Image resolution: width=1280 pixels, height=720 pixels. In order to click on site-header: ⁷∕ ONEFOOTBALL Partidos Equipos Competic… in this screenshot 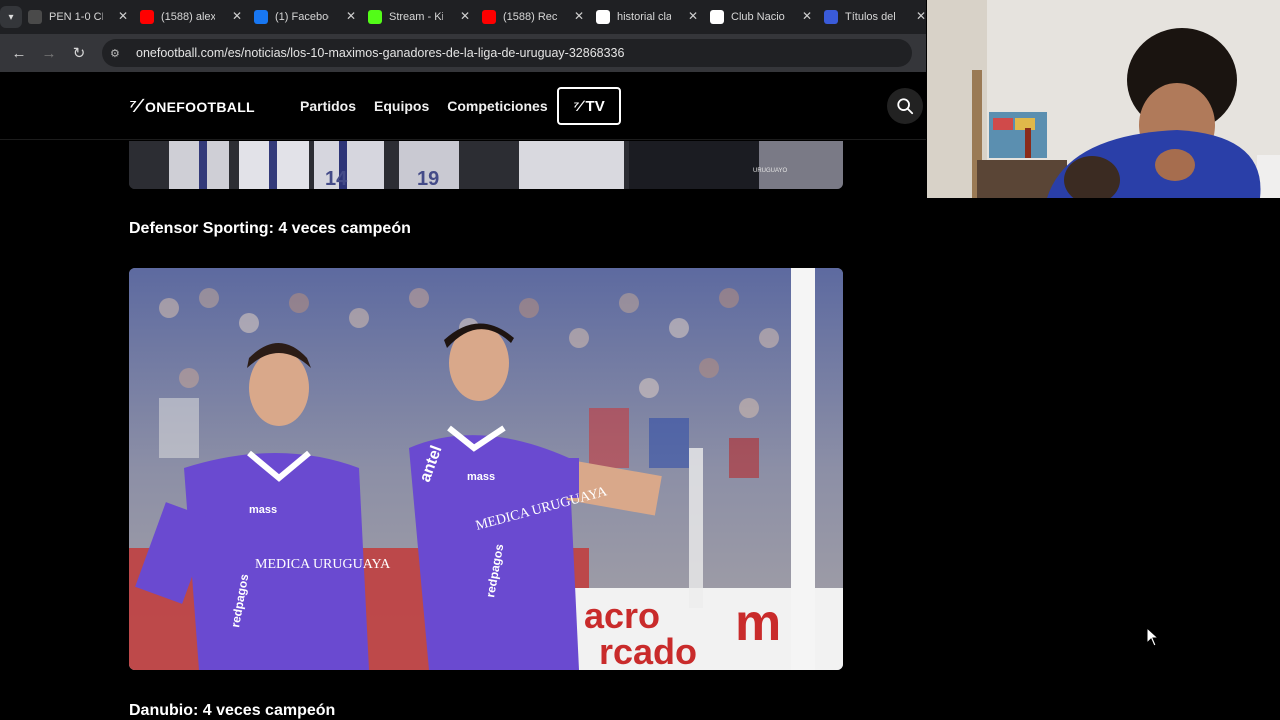, I will do `click(463, 106)`.